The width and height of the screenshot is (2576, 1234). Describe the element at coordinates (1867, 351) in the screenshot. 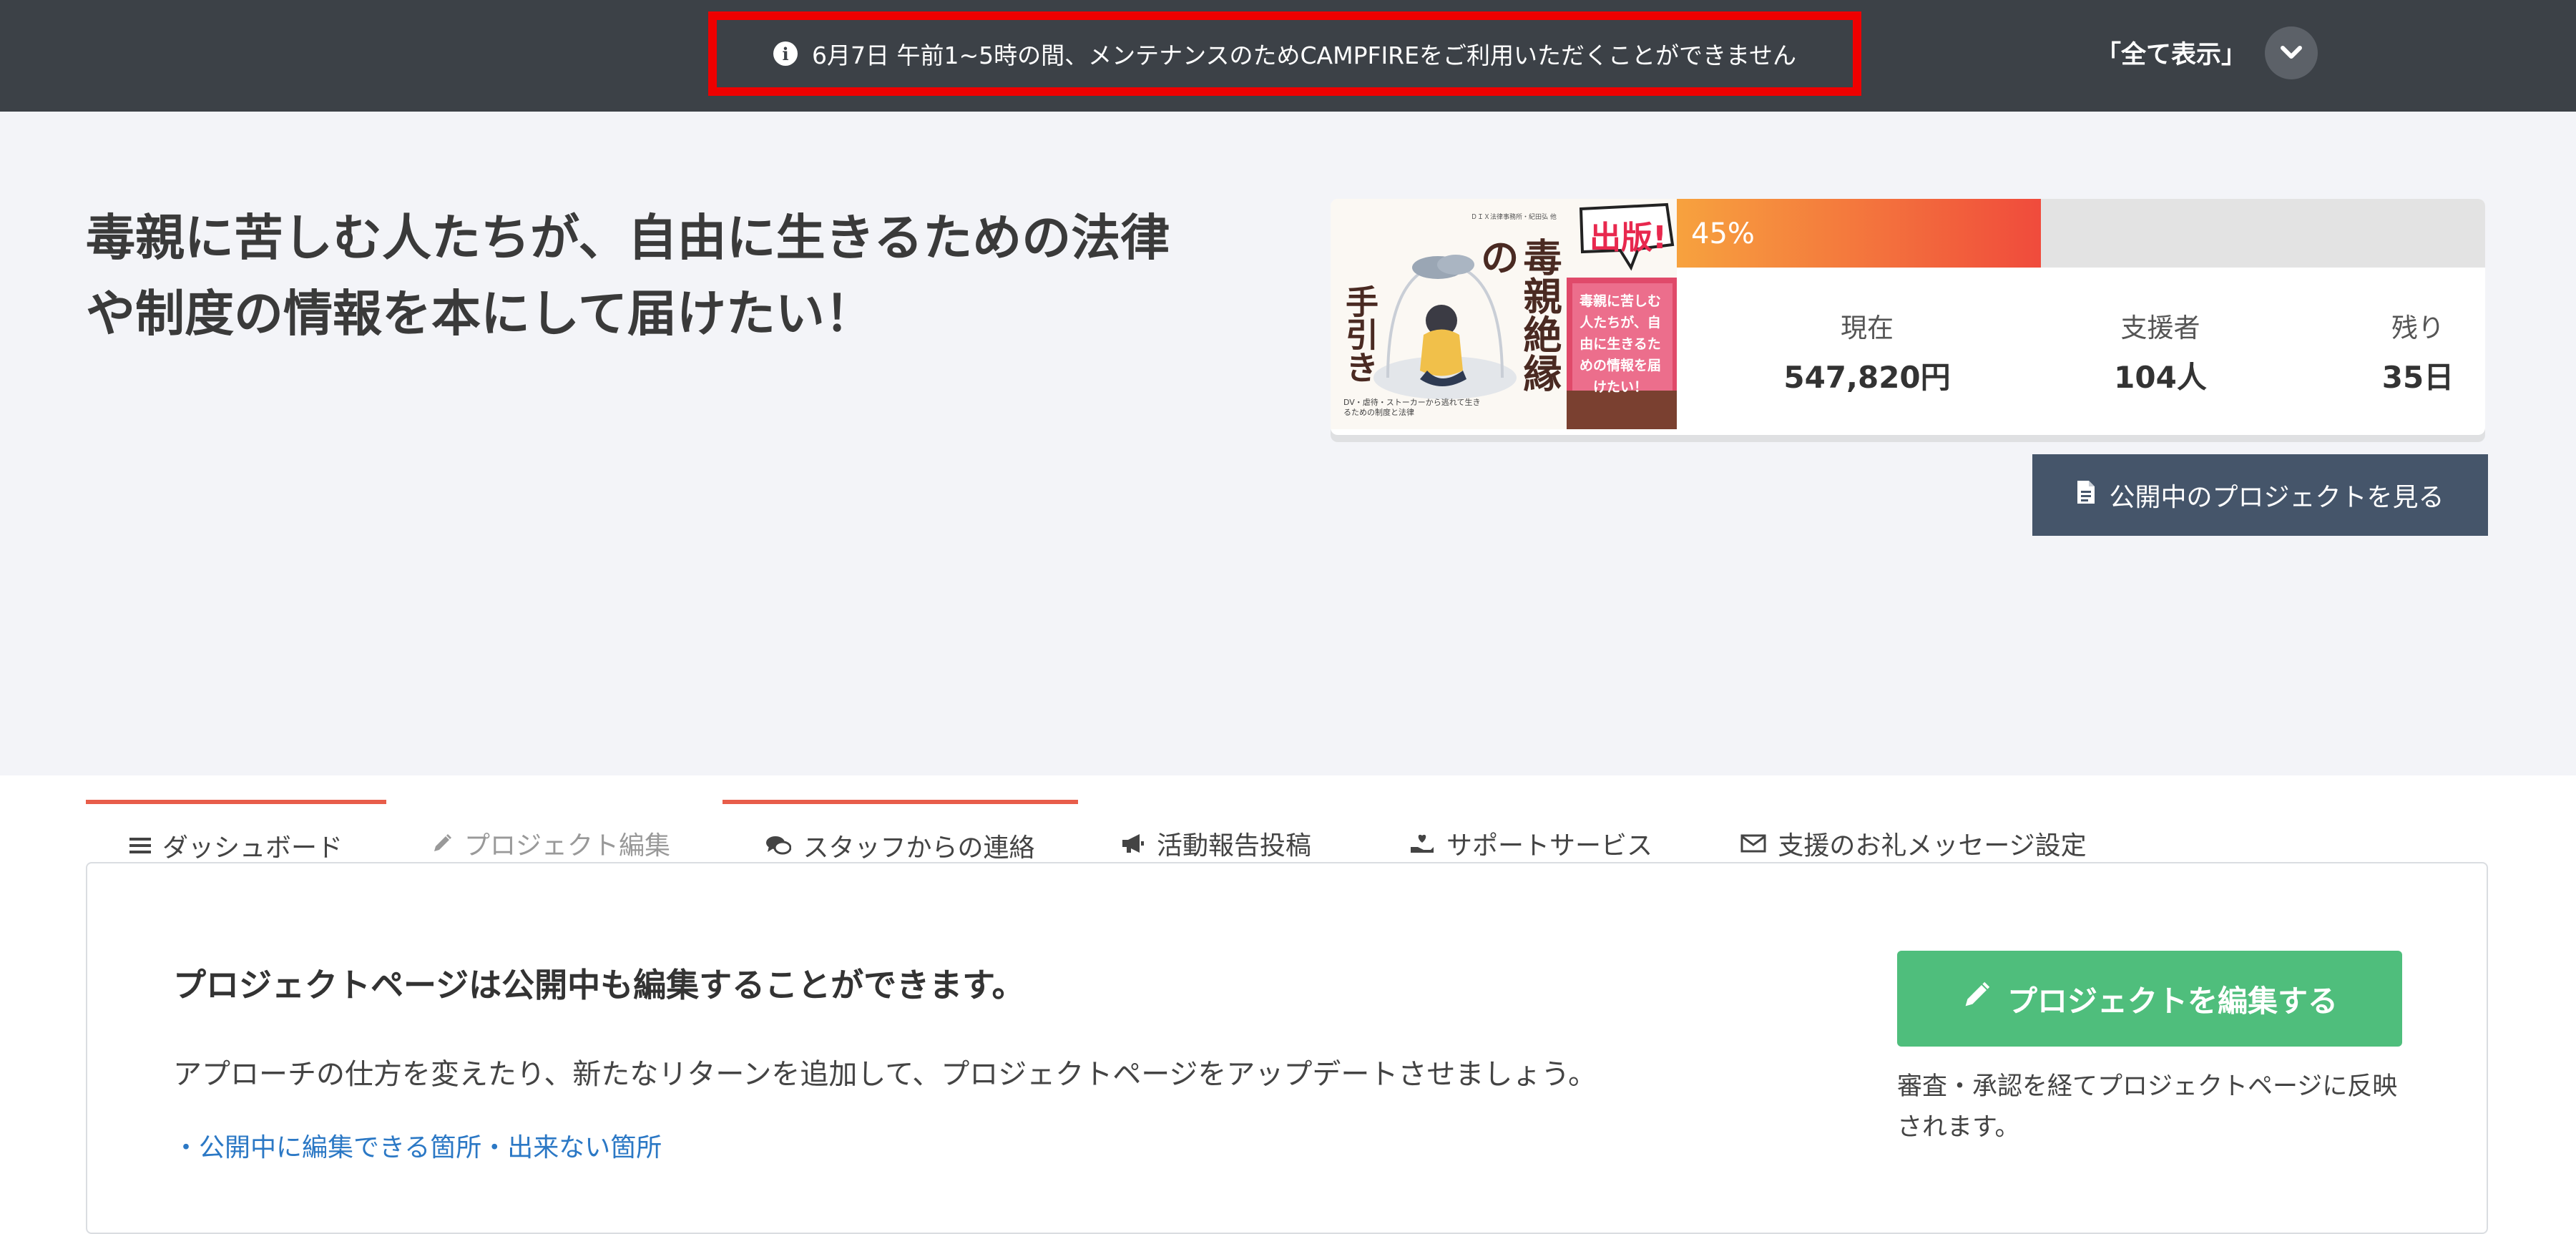

I see `stat-current-amount: 現在 547,820円` at that location.